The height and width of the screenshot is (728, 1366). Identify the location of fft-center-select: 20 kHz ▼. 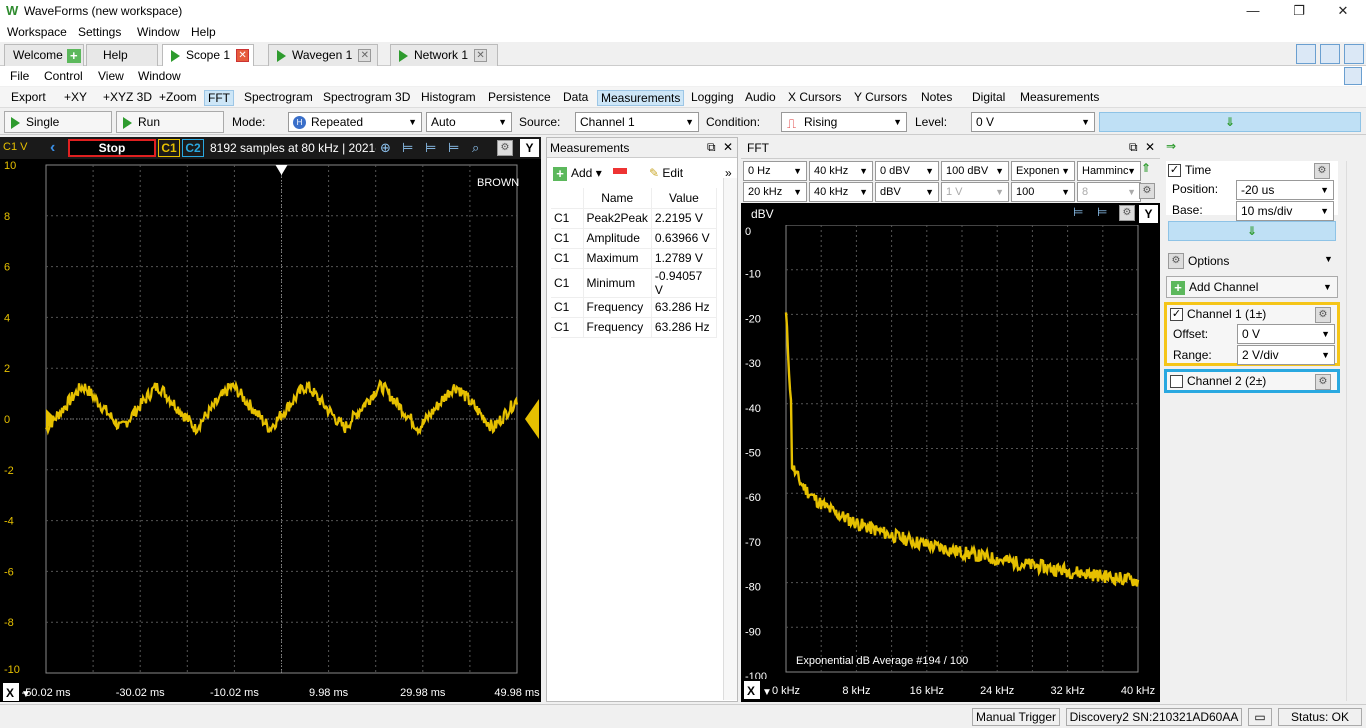
(775, 192).